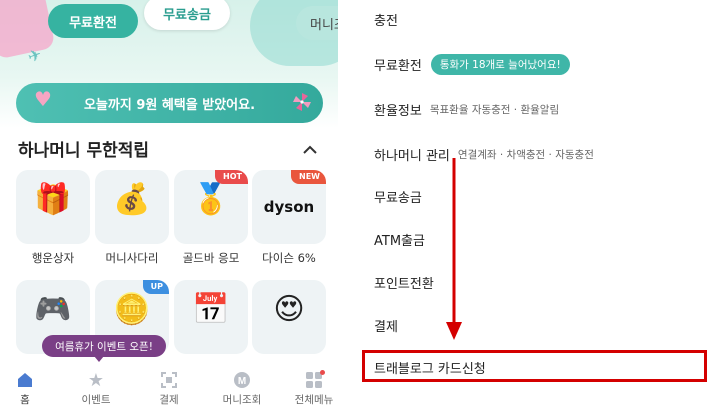 The height and width of the screenshot is (419, 711). I want to click on benefit-banner: ♥ 오늘까지 9원 혜택을 받았어요., so click(169, 103).